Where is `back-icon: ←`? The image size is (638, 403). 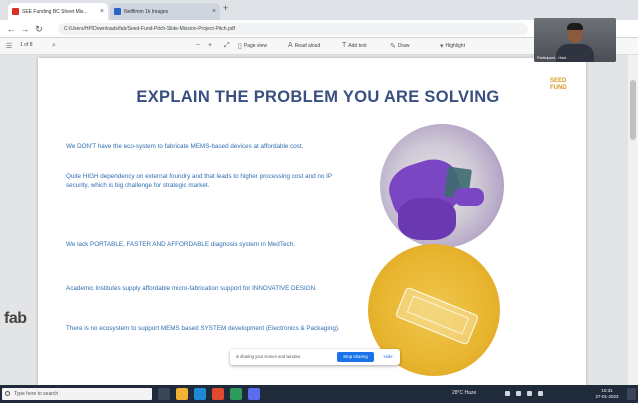
back-icon: ← is located at coordinates (11, 29).